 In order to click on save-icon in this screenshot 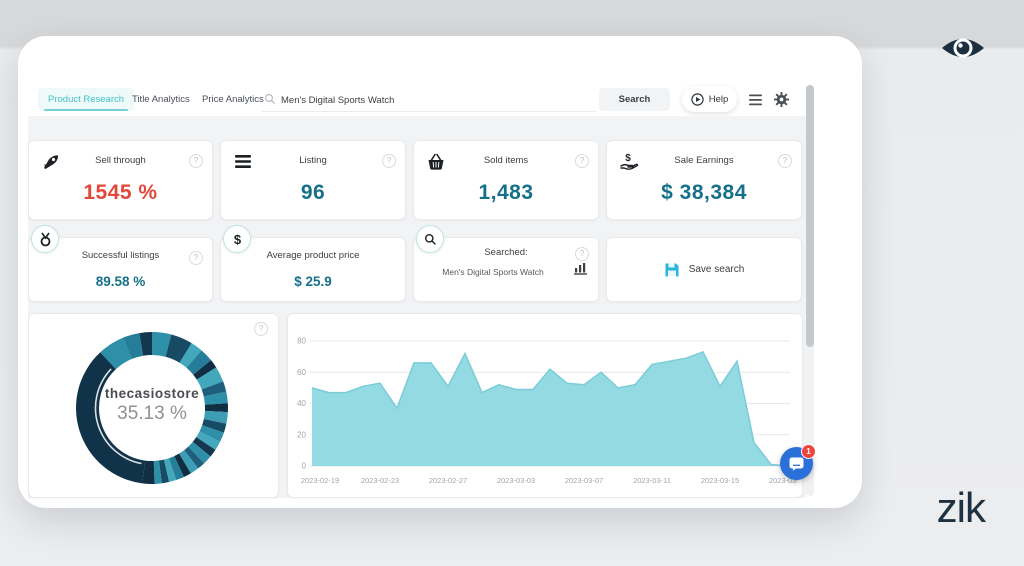, I will do `click(672, 269)`.